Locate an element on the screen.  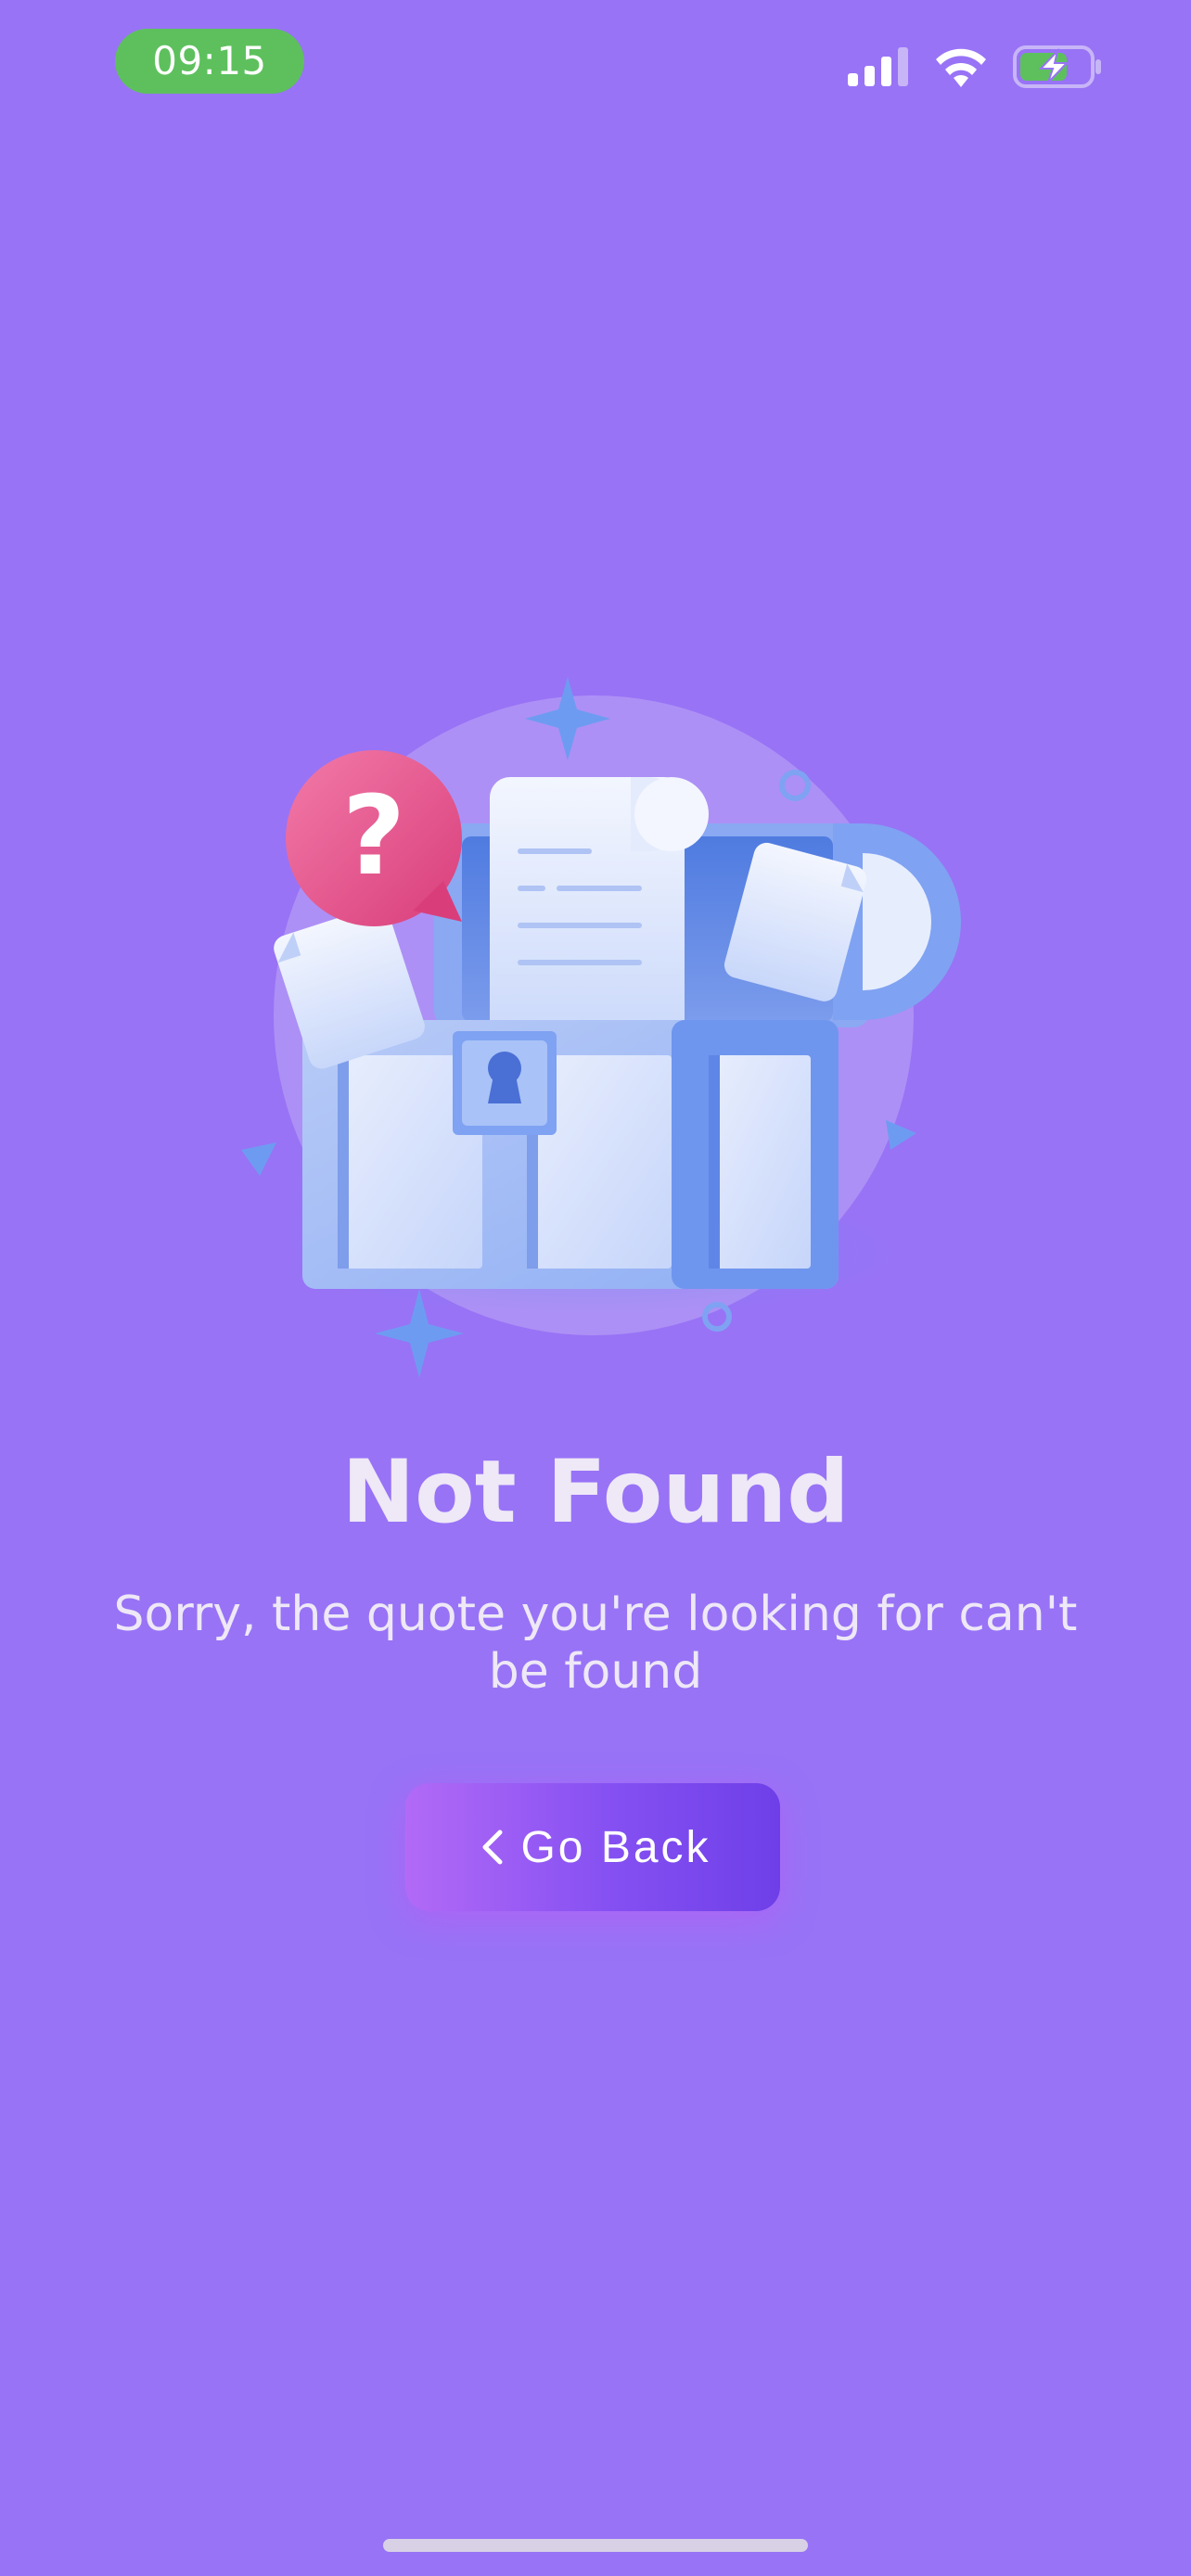
chevron-left-icon is located at coordinates (492, 1847).